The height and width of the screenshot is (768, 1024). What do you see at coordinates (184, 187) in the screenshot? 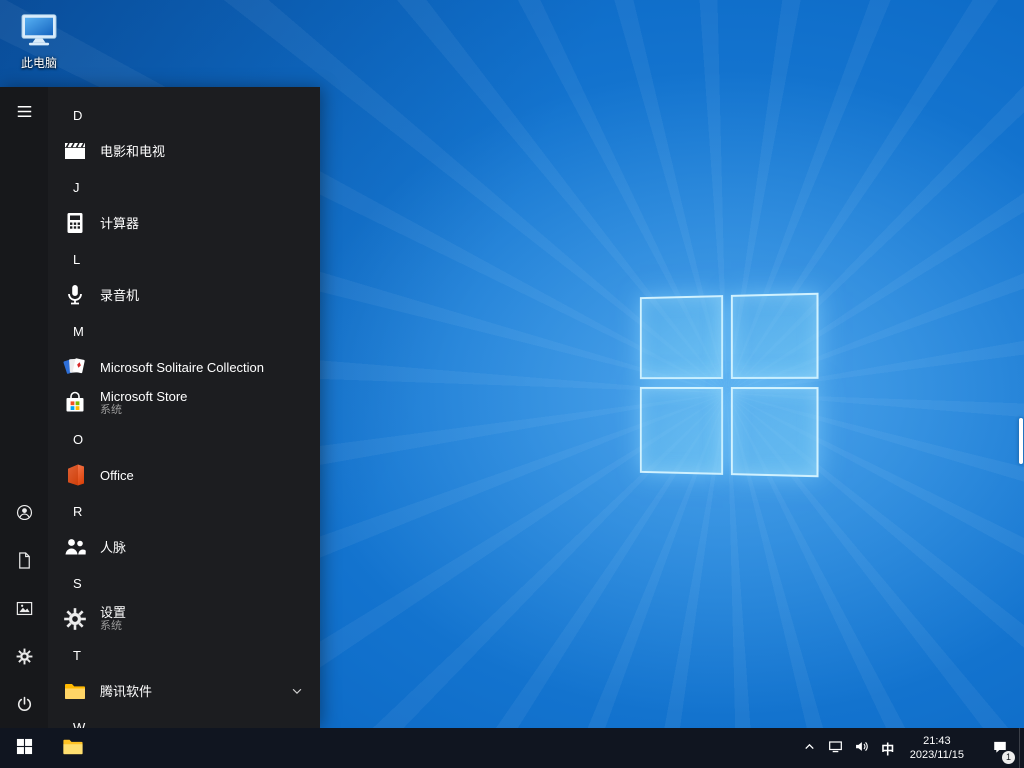
I see `section-letter-J: J` at bounding box center [184, 187].